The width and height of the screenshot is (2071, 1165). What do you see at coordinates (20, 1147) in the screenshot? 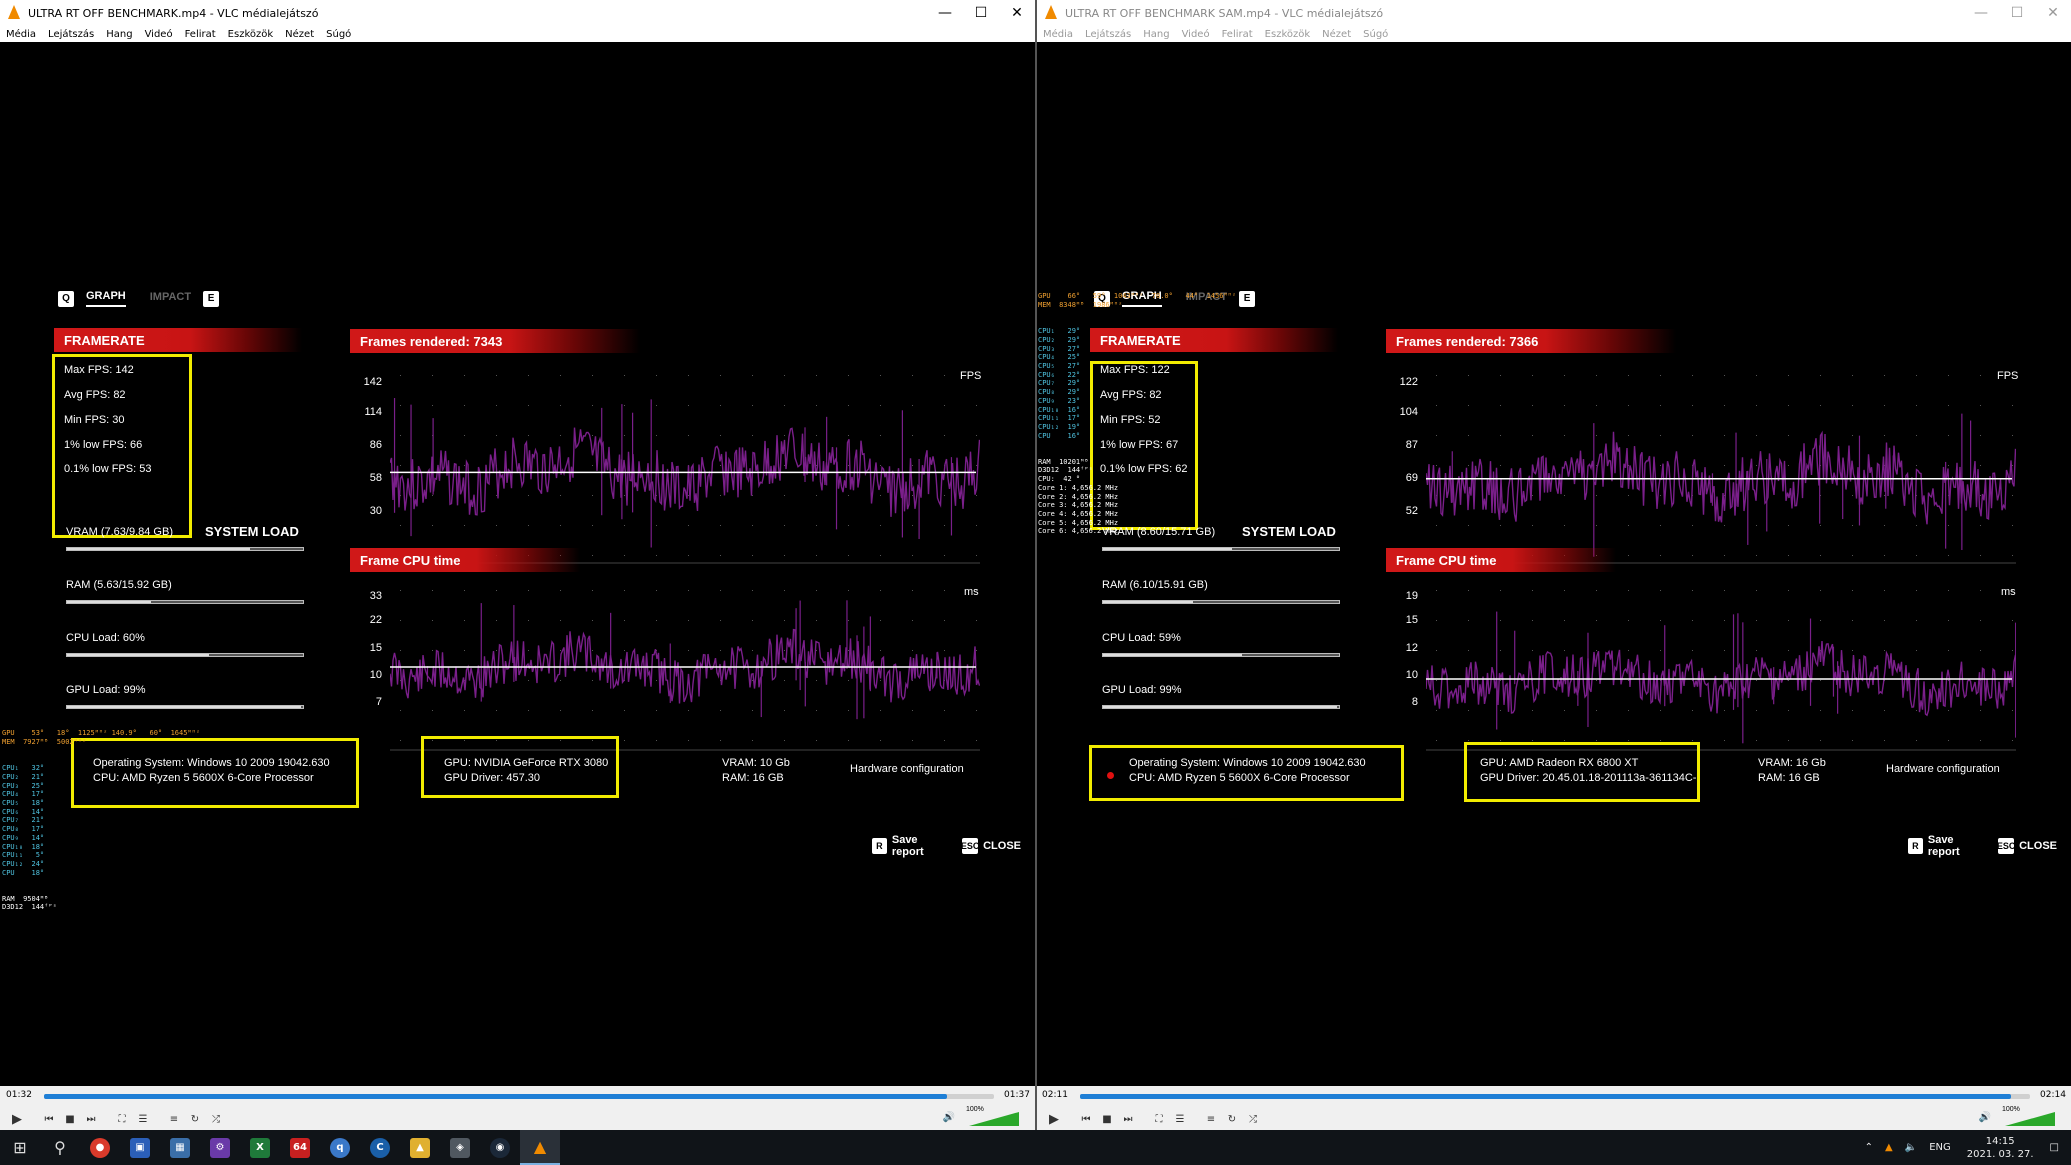
I see `start-windows-icon: ⊞` at bounding box center [20, 1147].